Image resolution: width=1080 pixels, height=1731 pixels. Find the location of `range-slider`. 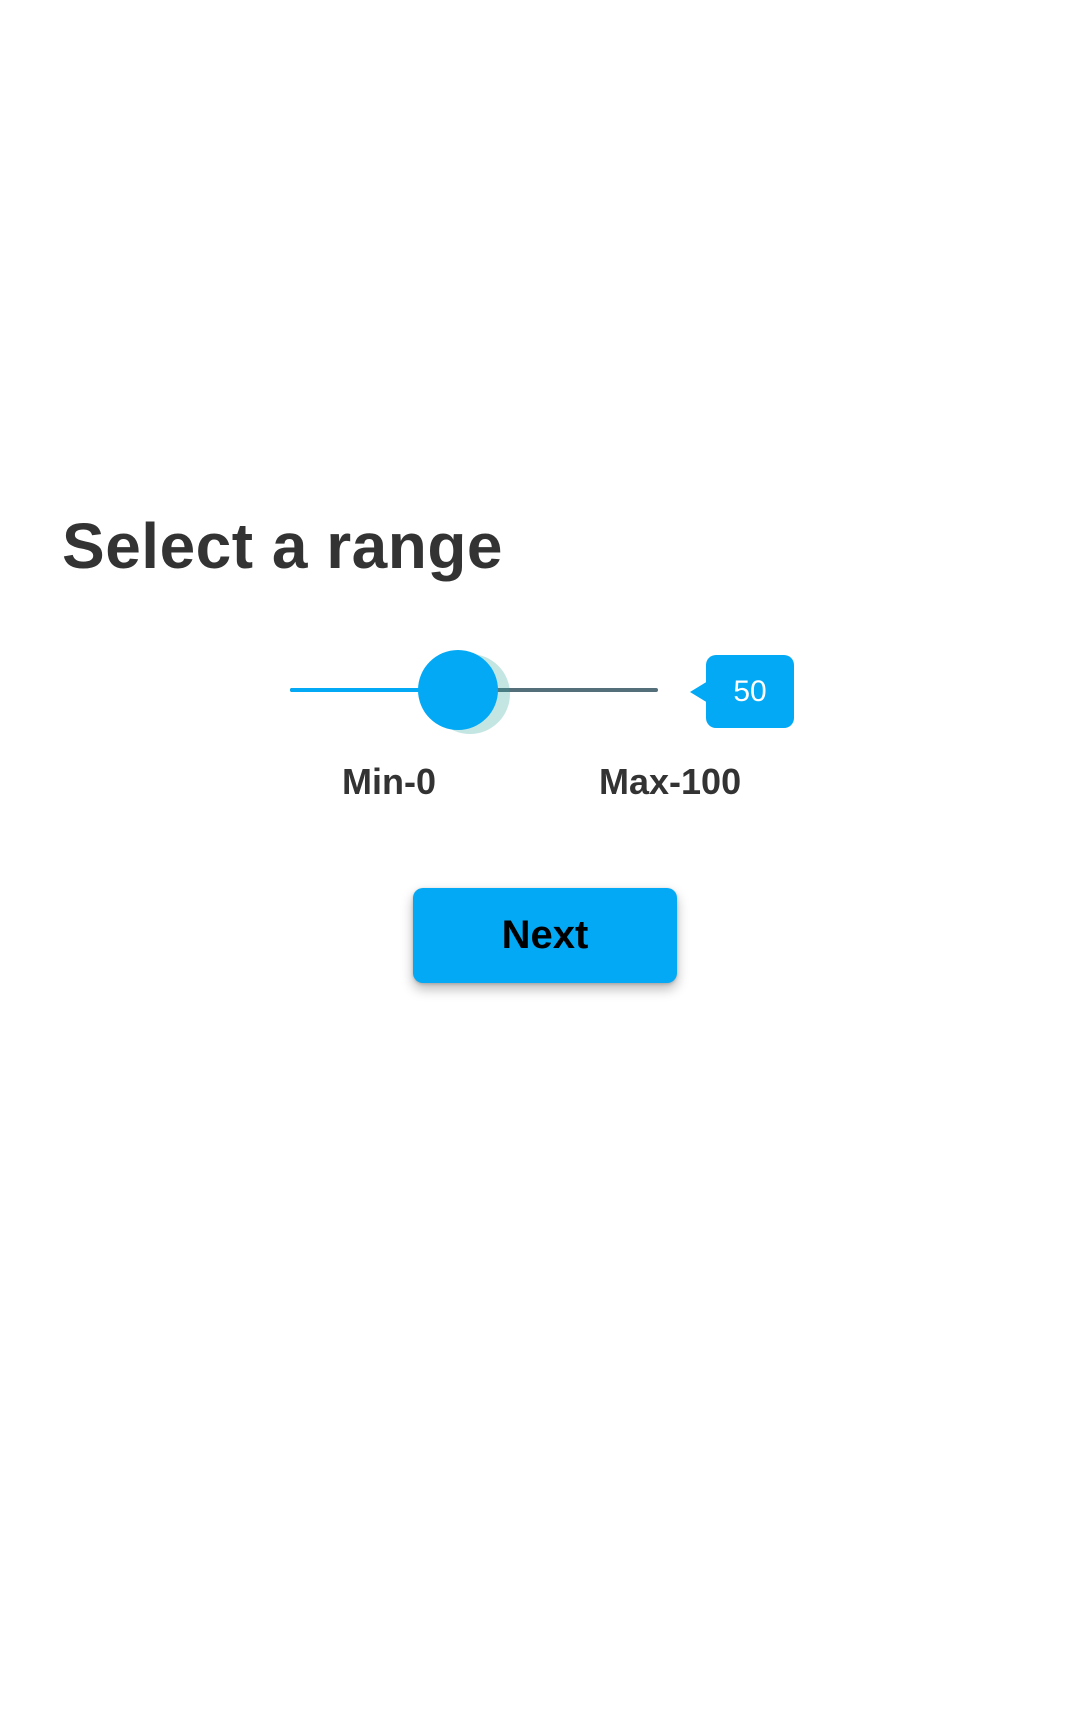

range-slider is located at coordinates (474, 692).